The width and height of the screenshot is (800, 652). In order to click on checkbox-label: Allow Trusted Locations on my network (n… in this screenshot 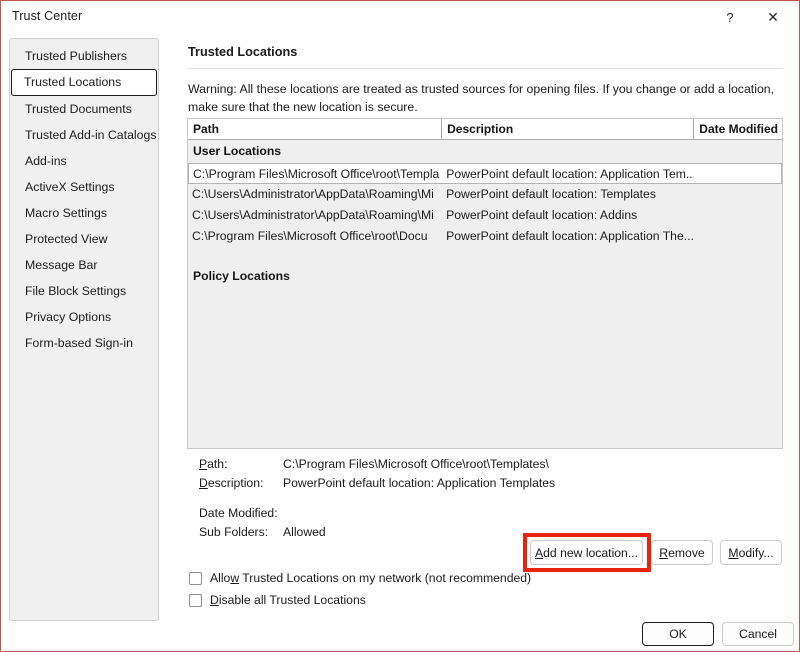, I will do `click(371, 578)`.